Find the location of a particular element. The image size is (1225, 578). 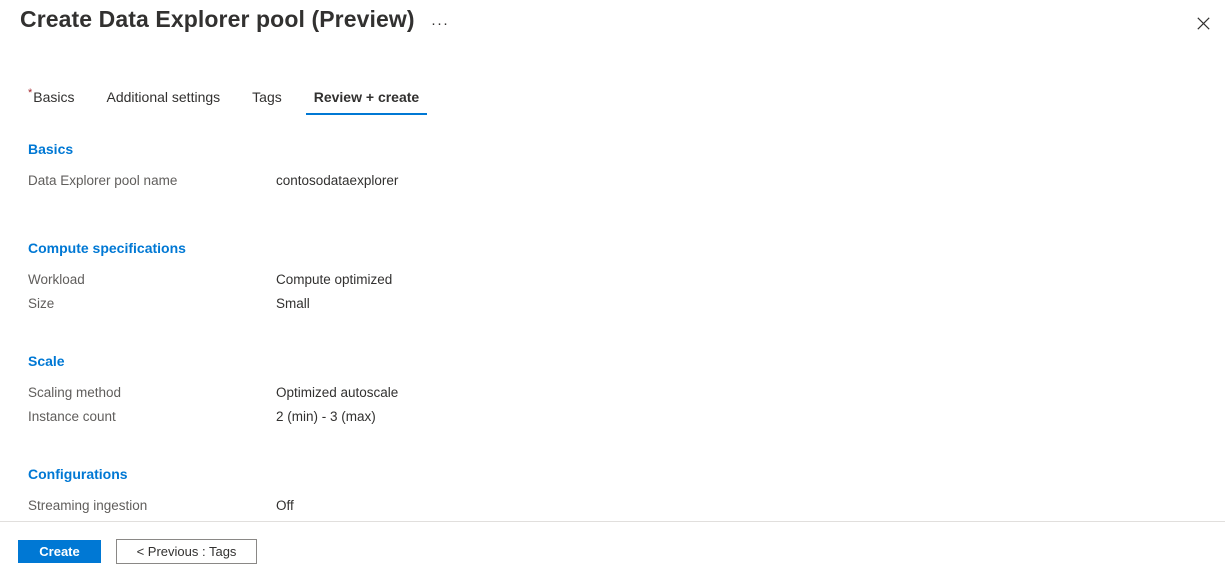

summary-label-pool-name: Data Explorer pool name is located at coordinates (103, 180).